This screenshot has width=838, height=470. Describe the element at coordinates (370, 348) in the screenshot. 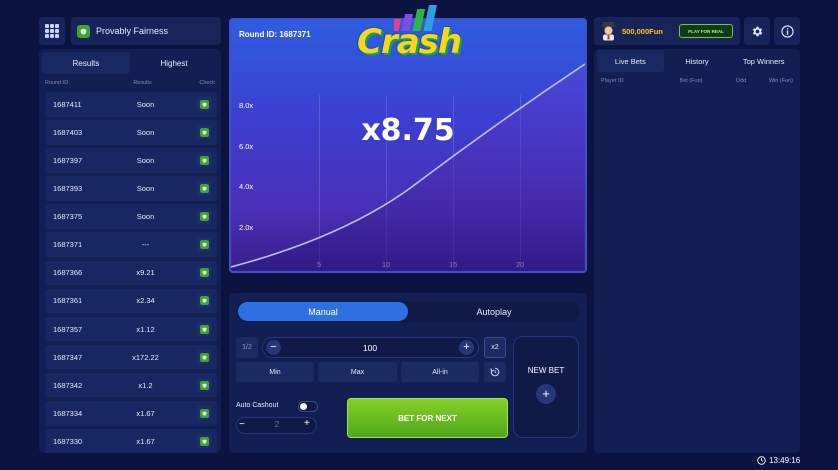

I see `bet-amount-value: 100` at that location.